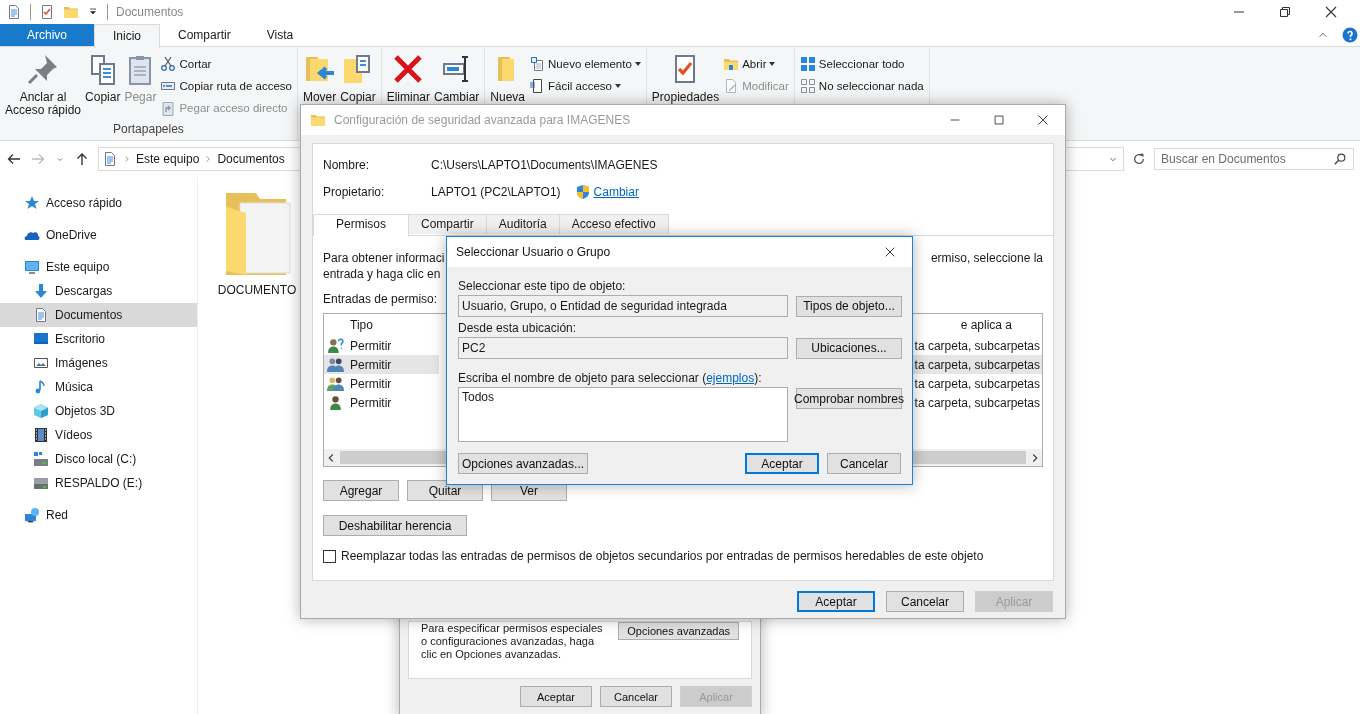 This screenshot has height=714, width=1360. What do you see at coordinates (41, 435) in the screenshot?
I see `film-icon` at bounding box center [41, 435].